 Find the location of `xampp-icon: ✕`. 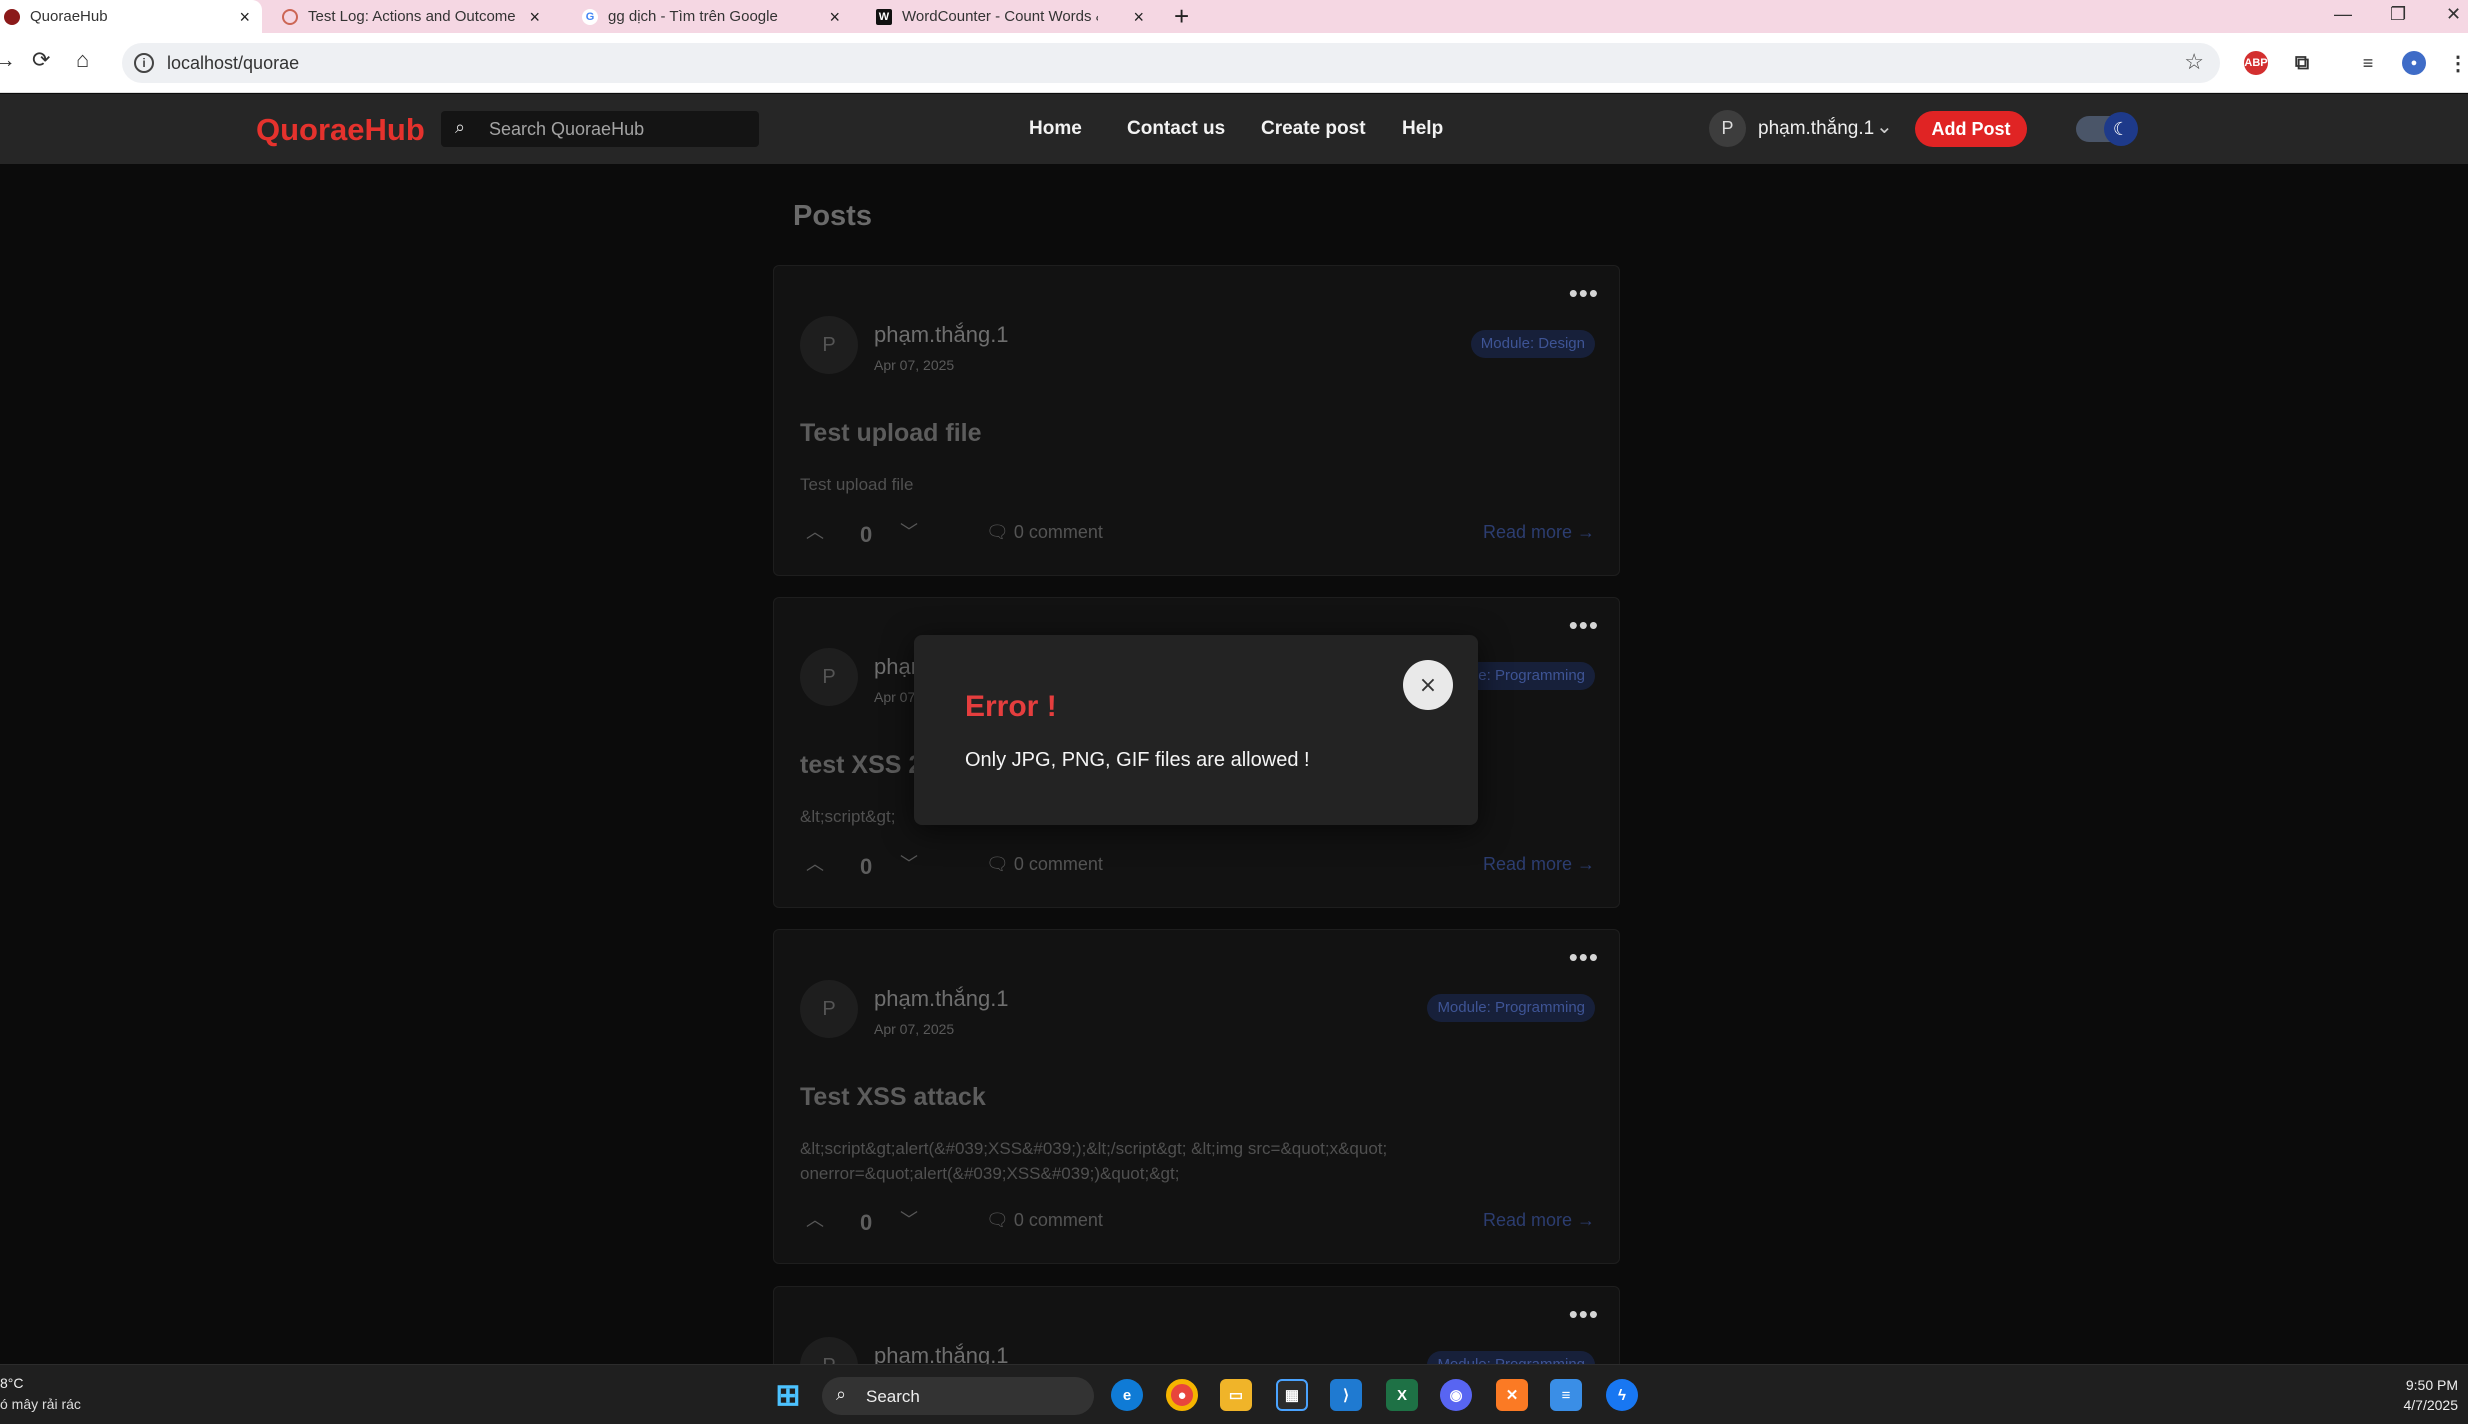

xampp-icon: ✕ is located at coordinates (1512, 1395).